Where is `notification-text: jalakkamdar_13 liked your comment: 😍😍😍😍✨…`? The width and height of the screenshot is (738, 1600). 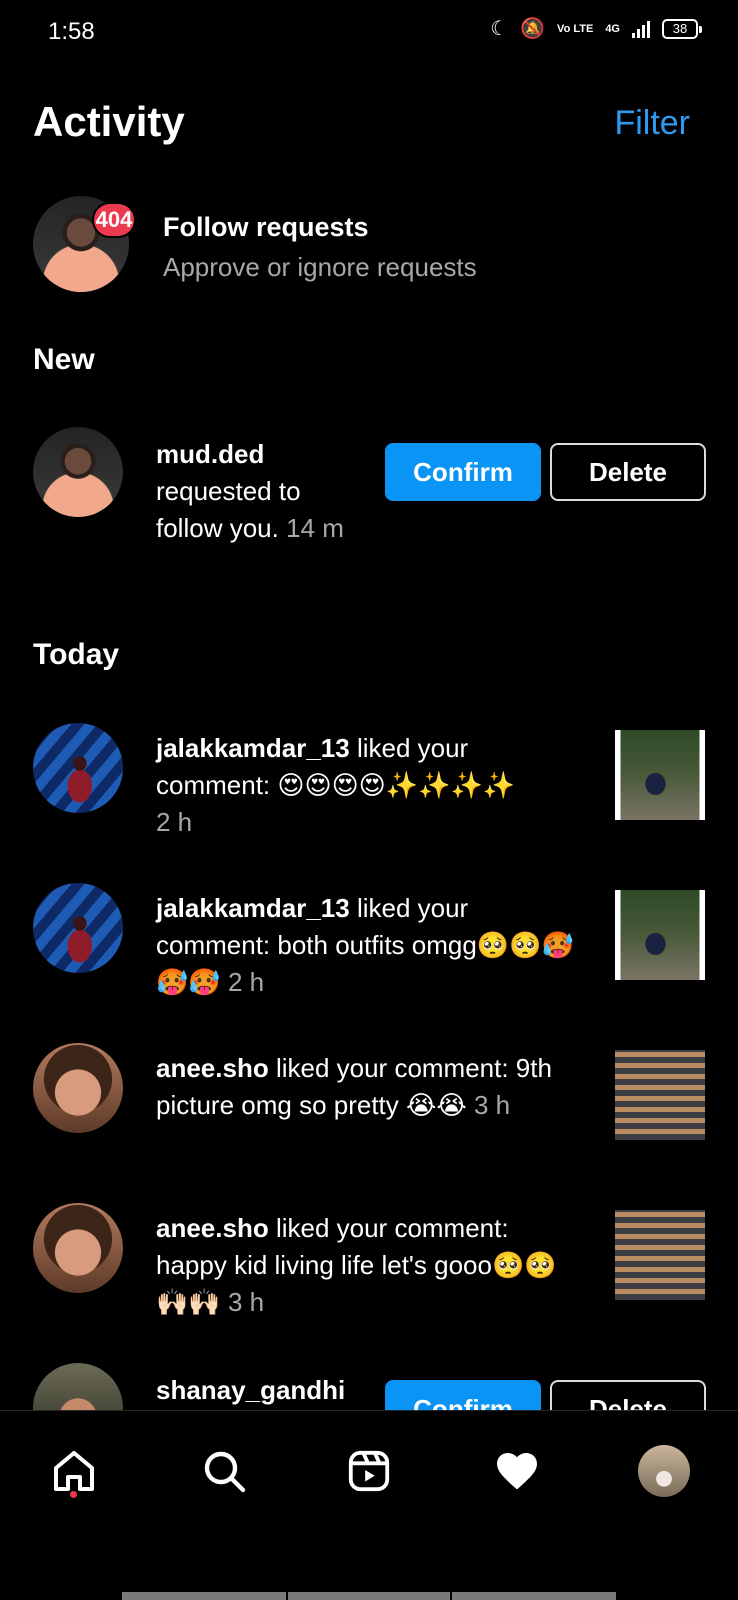 notification-text: jalakkamdar_13 liked your comment: 😍😍😍😍✨… is located at coordinates (371, 785).